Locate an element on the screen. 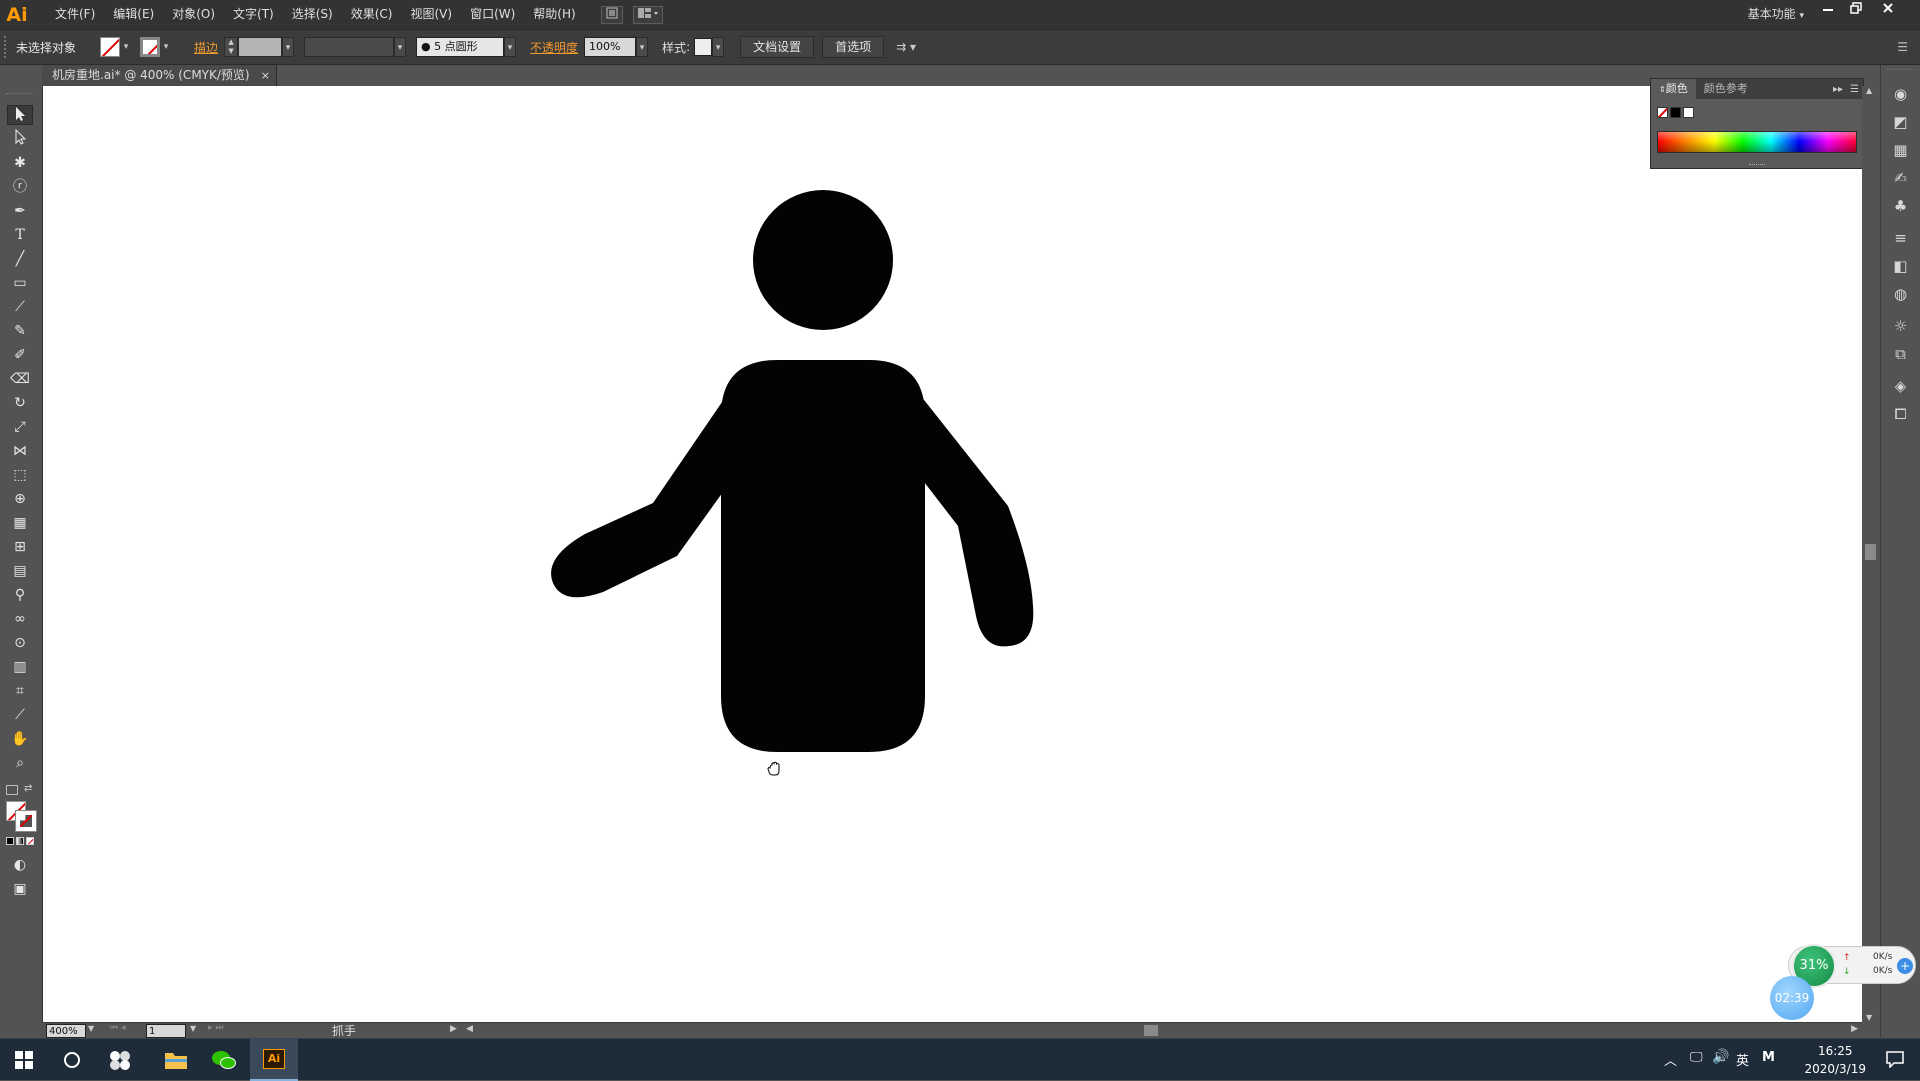 This screenshot has height=1081, width=1920. menu-effect: 效果(C) is located at coordinates (372, 14).